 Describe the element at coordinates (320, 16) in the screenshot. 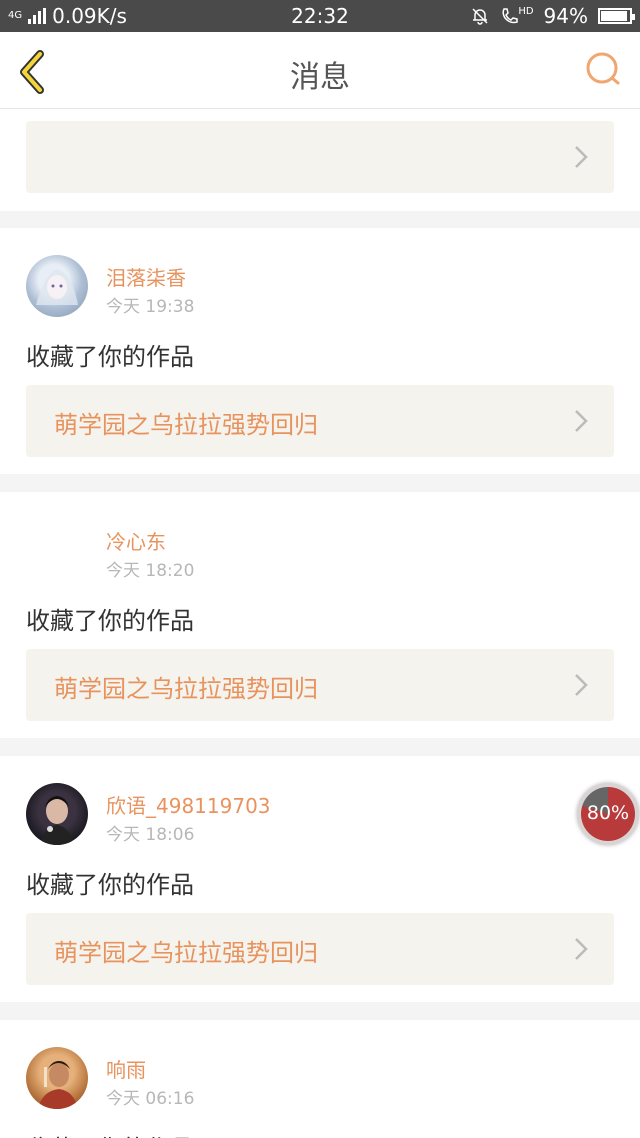

I see `status-bar: 4G 0.09K/s 22:32 HD 94%` at that location.